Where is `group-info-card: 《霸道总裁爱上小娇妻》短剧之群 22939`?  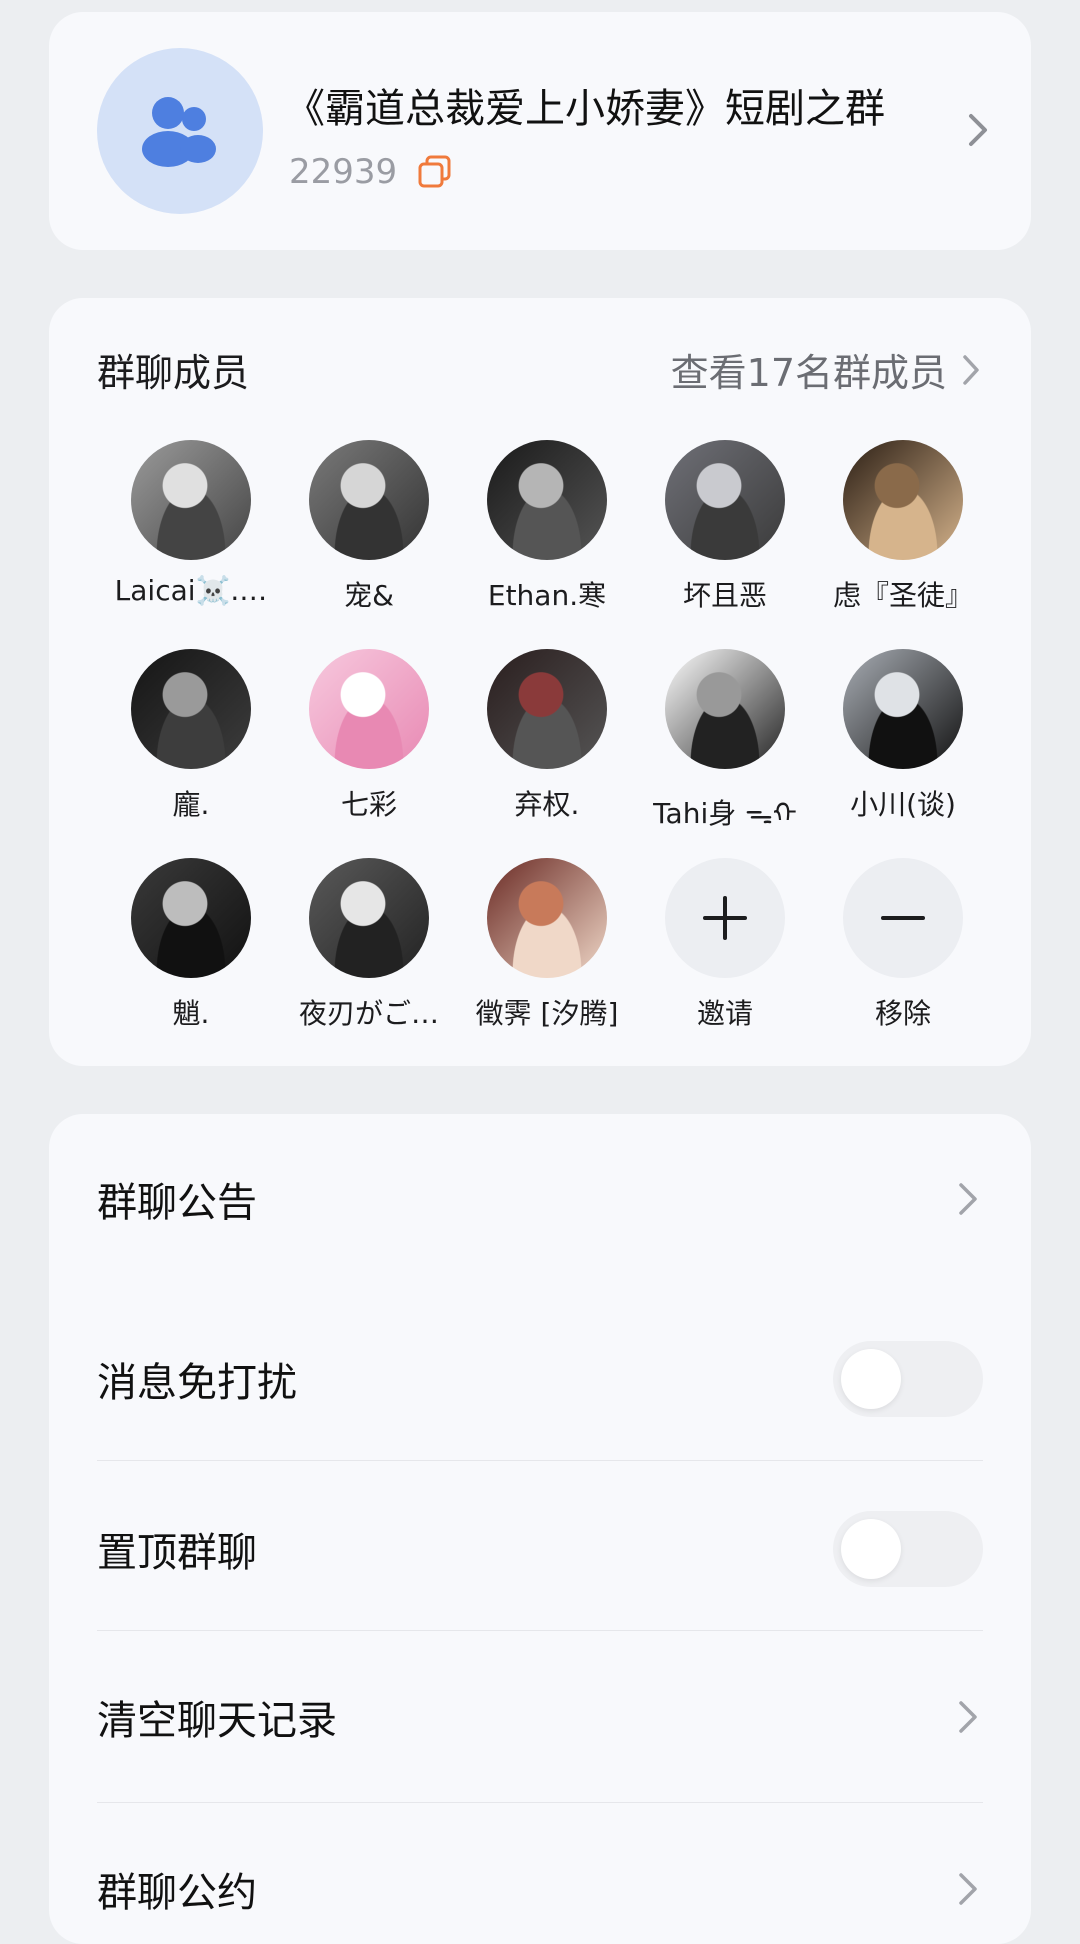
group-info-card: 《霸道总裁爱上小娇妻》短剧之群 22939 is located at coordinates (540, 131).